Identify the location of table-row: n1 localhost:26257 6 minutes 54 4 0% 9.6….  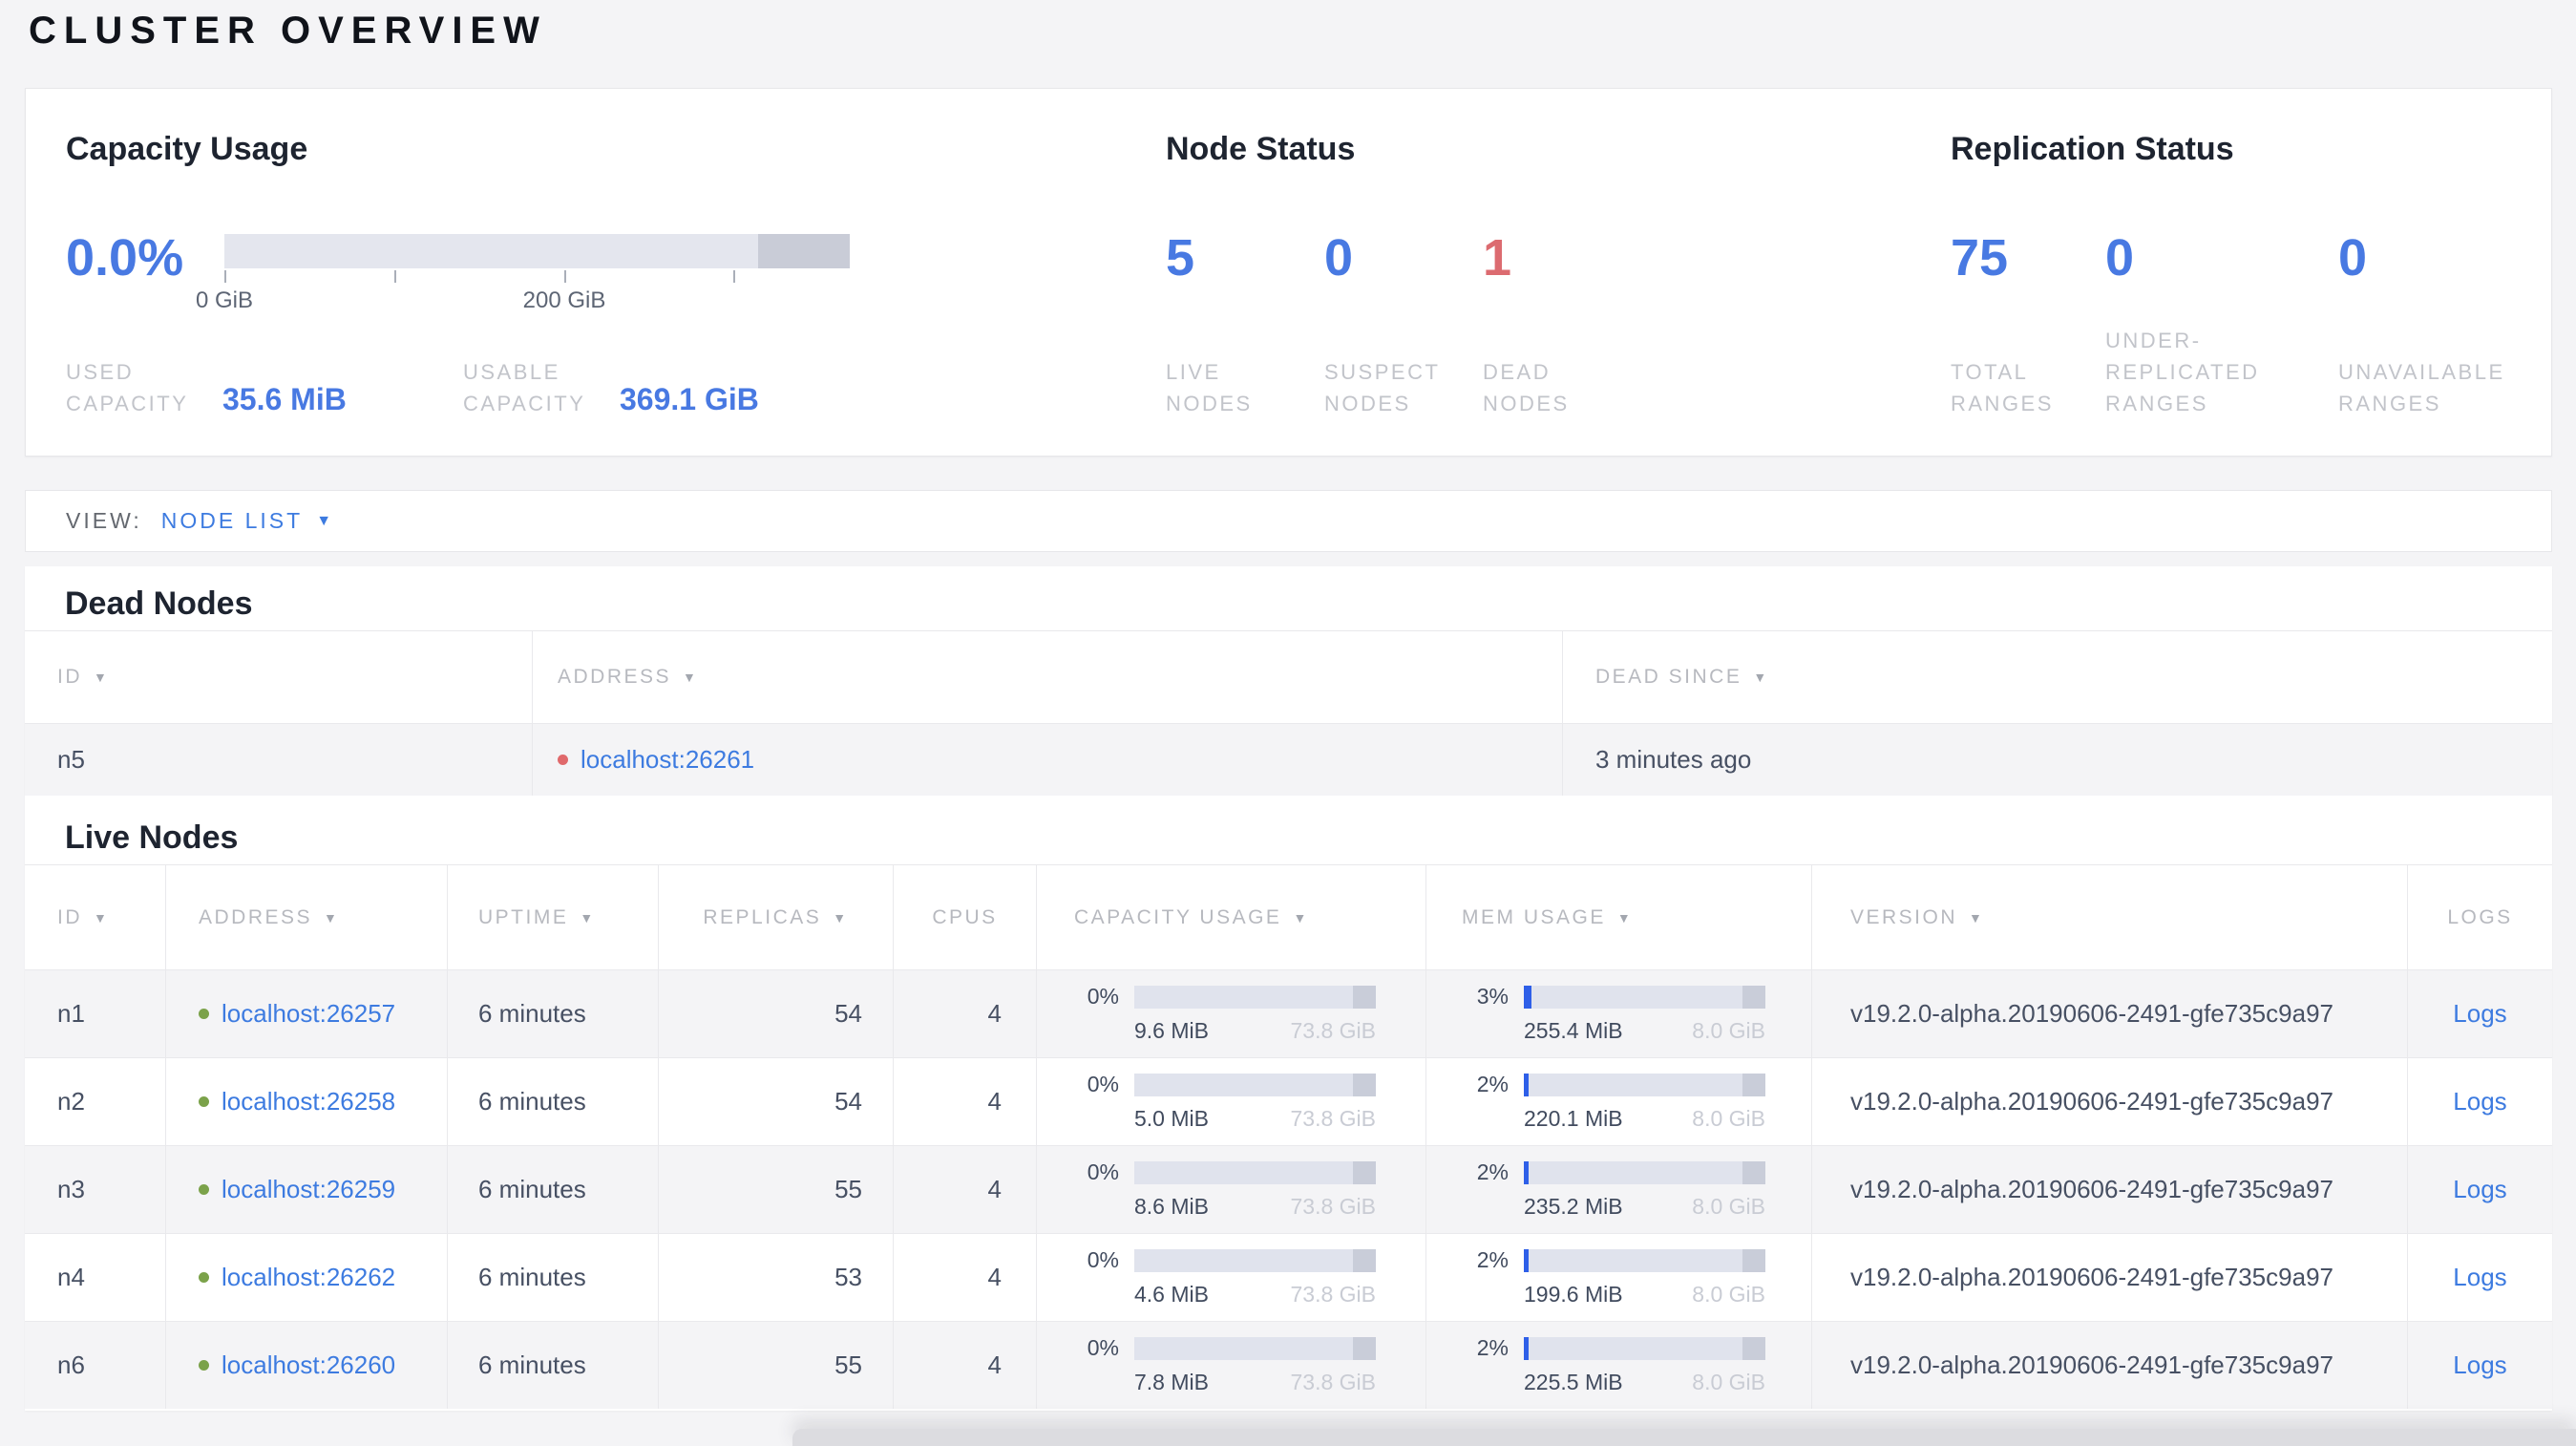
(1288, 1013).